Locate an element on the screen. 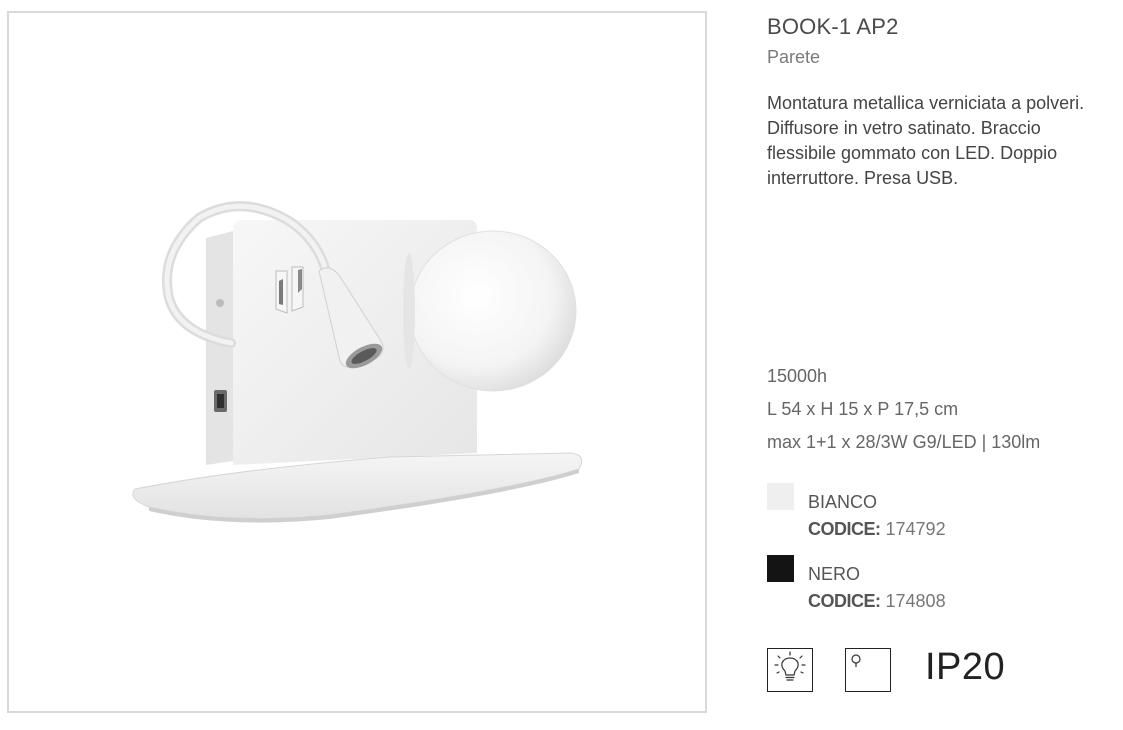  led-bulb-icon is located at coordinates (790, 670).